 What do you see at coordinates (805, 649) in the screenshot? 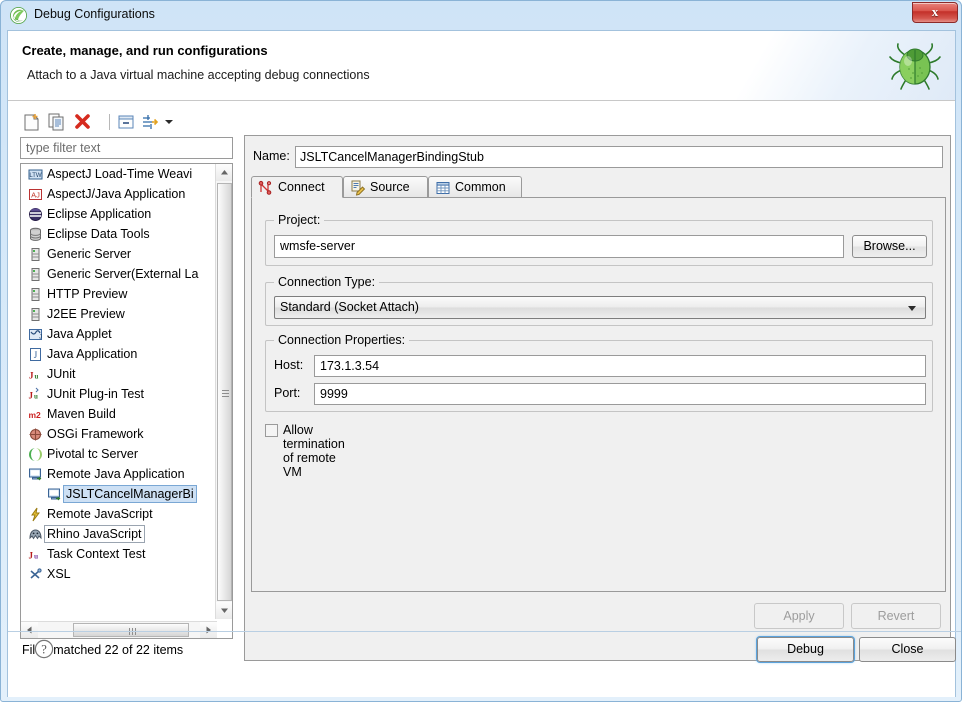
I see `debug-button: Debug` at bounding box center [805, 649].